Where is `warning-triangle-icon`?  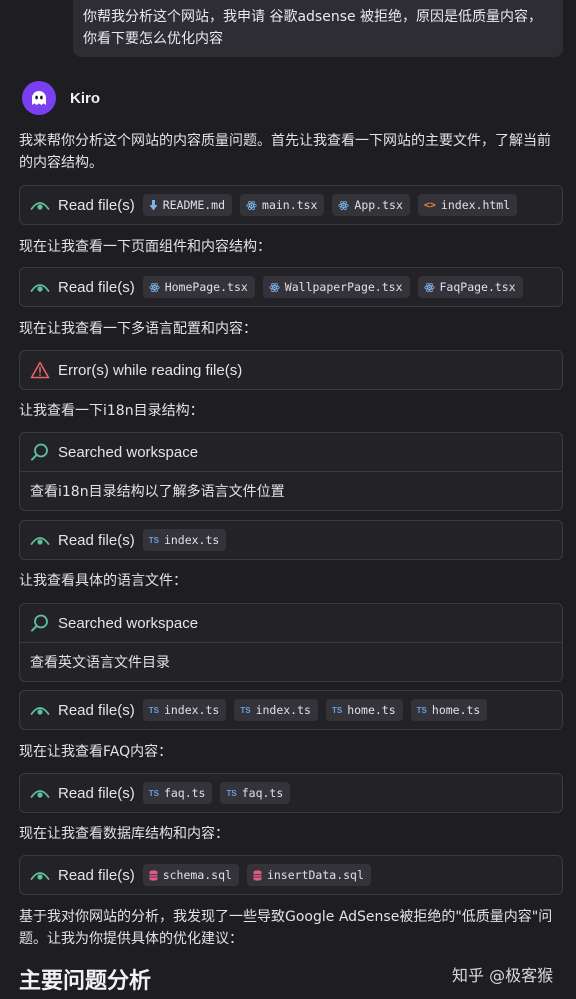
warning-triangle-icon is located at coordinates (40, 370).